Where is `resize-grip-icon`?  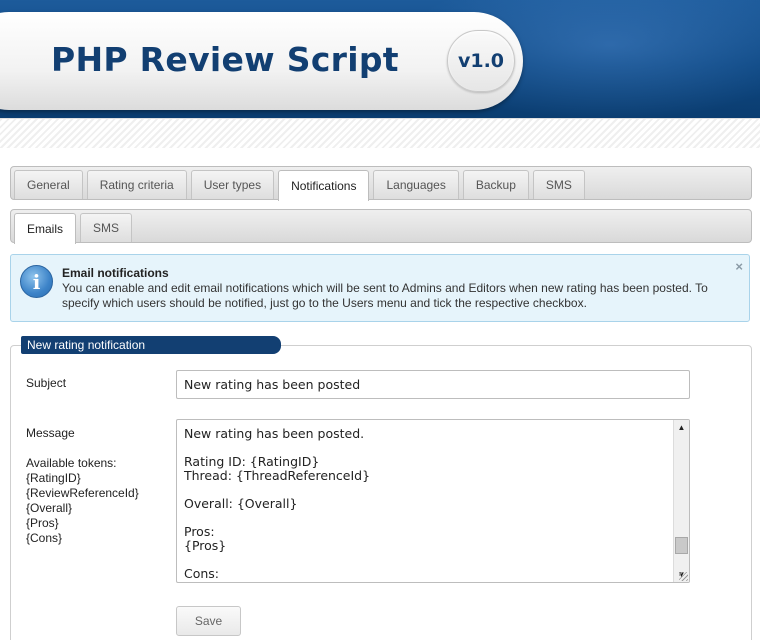
resize-grip-icon is located at coordinates (683, 576).